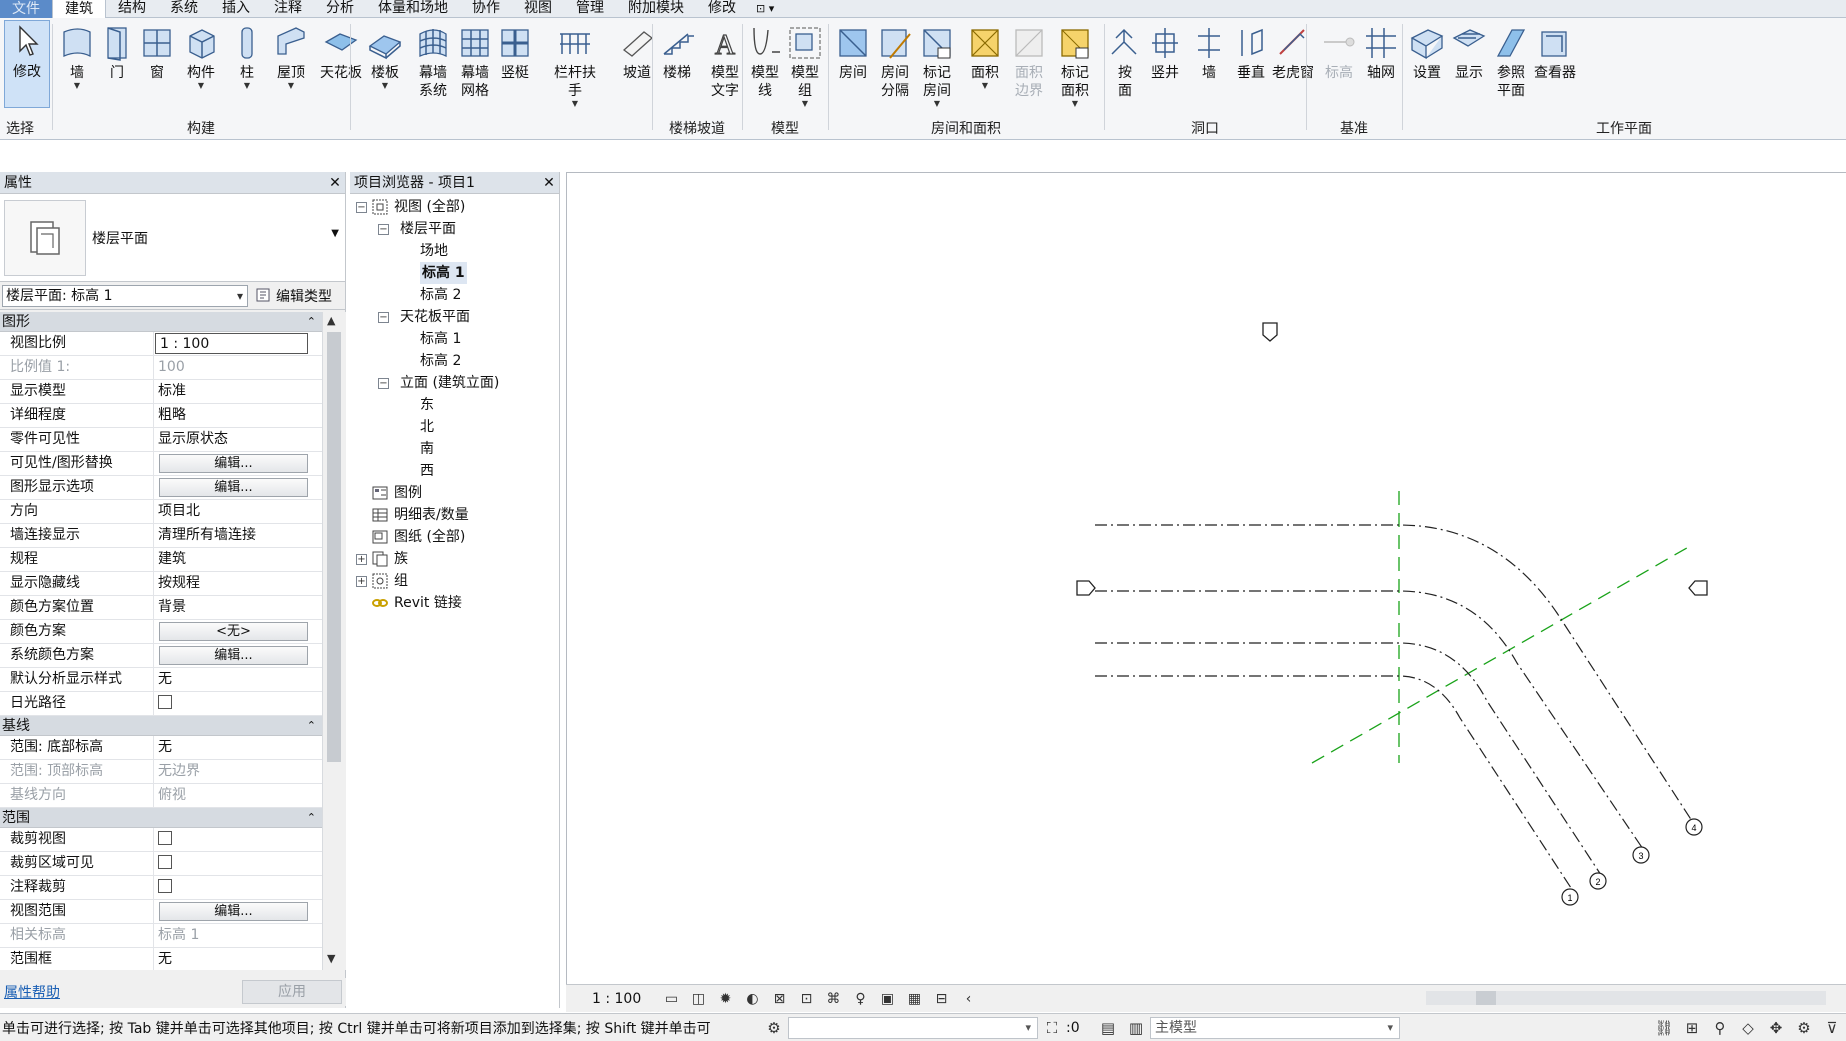 Image resolution: width=1846 pixels, height=1041 pixels. Describe the element at coordinates (455, 537) in the screenshot. I see `browser-node: 图纸 (全部)` at that location.